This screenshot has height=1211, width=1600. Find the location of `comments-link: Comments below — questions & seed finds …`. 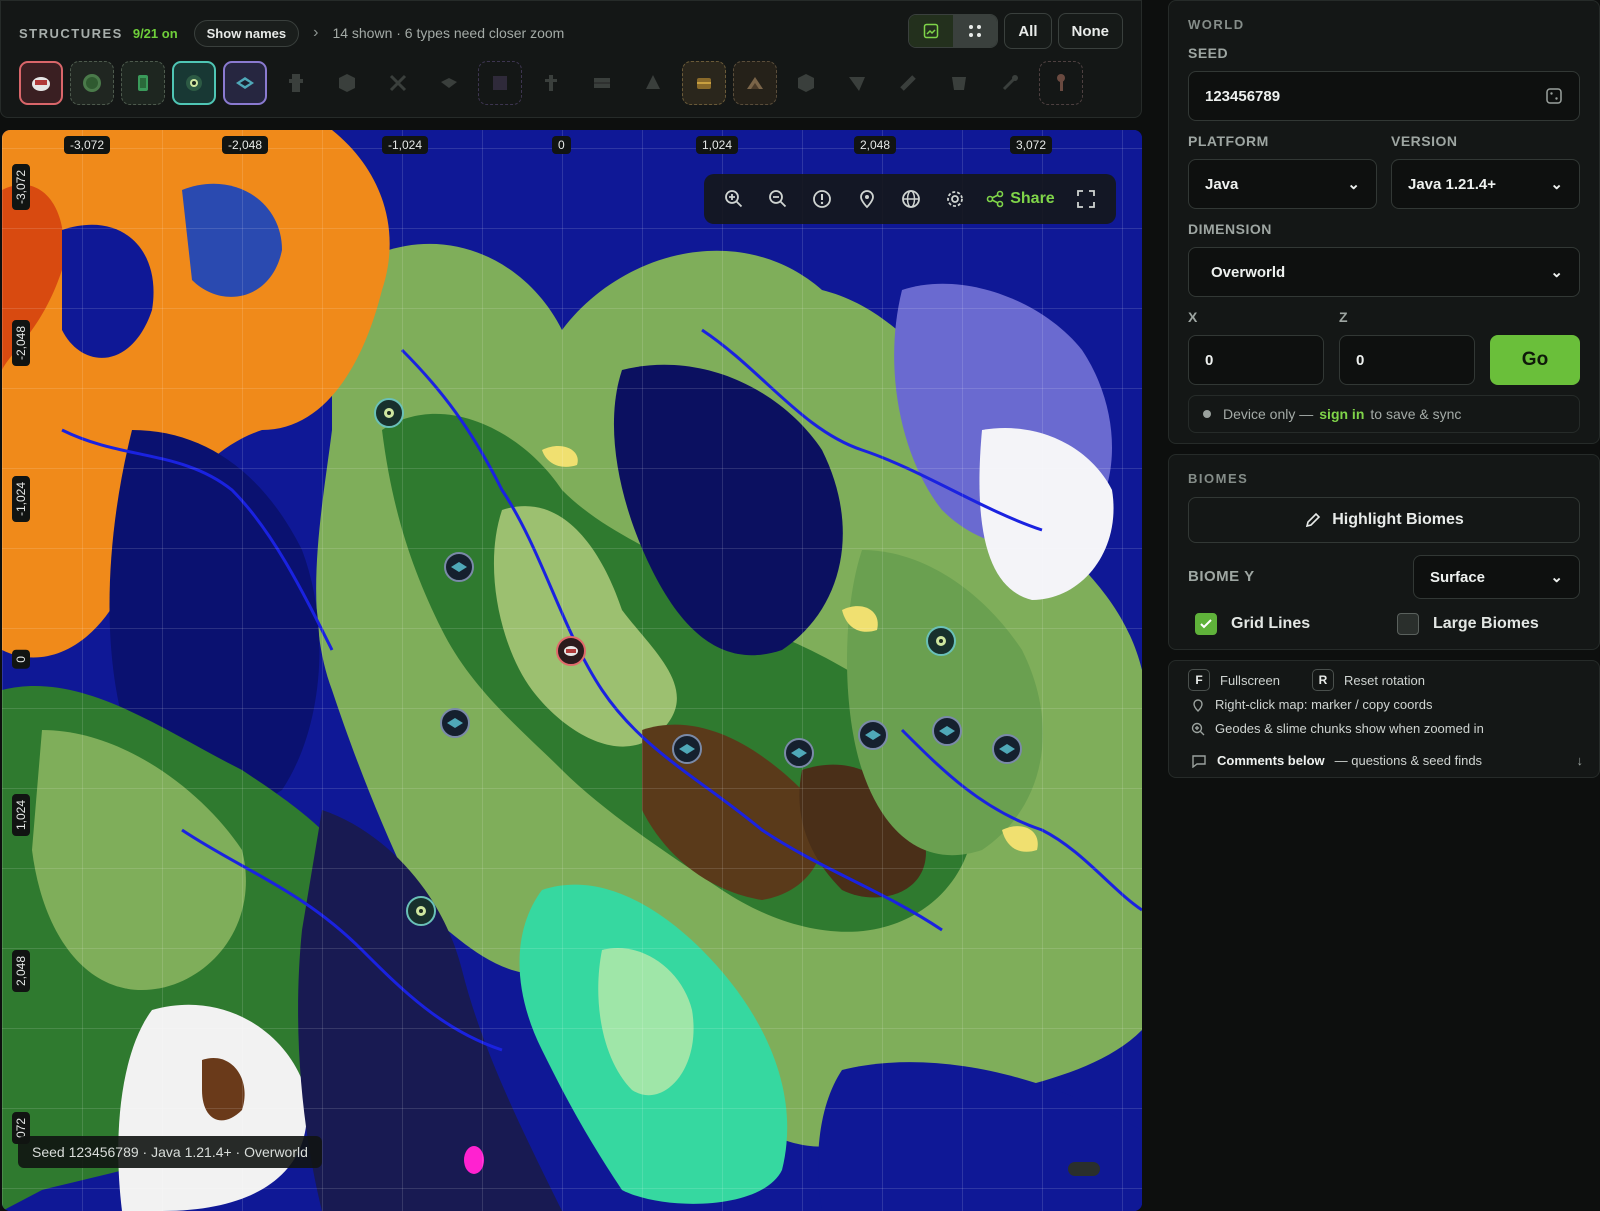

comments-link: Comments below — questions & seed finds … is located at coordinates (1387, 760).